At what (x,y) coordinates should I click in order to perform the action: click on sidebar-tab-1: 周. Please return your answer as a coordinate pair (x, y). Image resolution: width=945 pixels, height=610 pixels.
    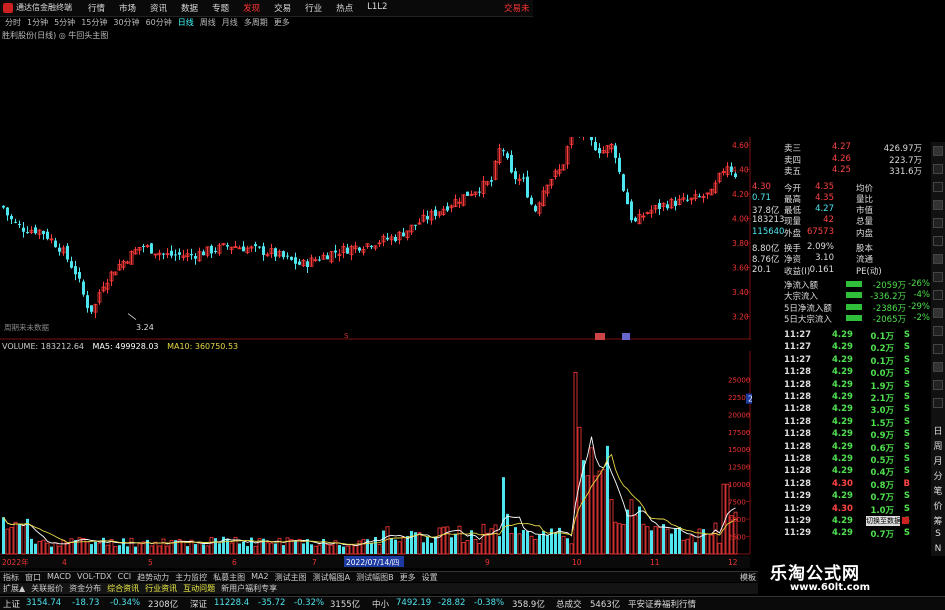
    Looking at the image, I should click on (938, 445).